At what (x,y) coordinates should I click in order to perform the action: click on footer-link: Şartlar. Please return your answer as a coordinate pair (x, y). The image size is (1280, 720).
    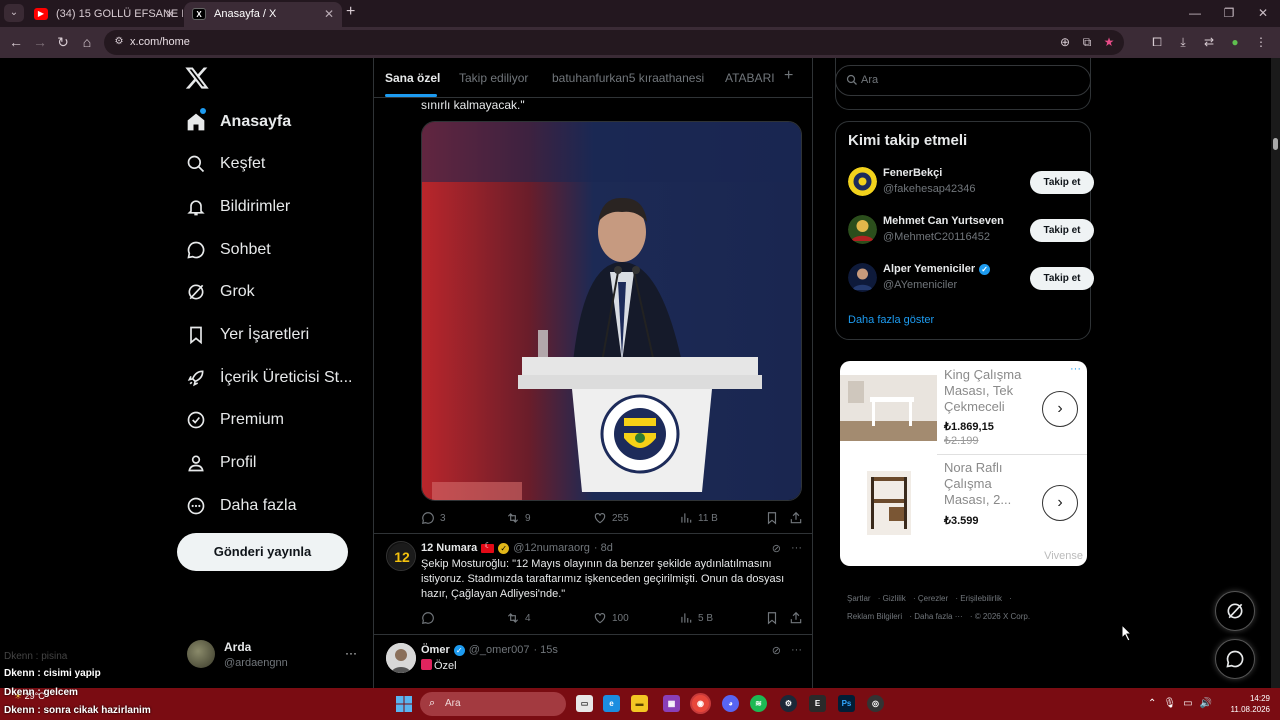
    Looking at the image, I should click on (859, 598).